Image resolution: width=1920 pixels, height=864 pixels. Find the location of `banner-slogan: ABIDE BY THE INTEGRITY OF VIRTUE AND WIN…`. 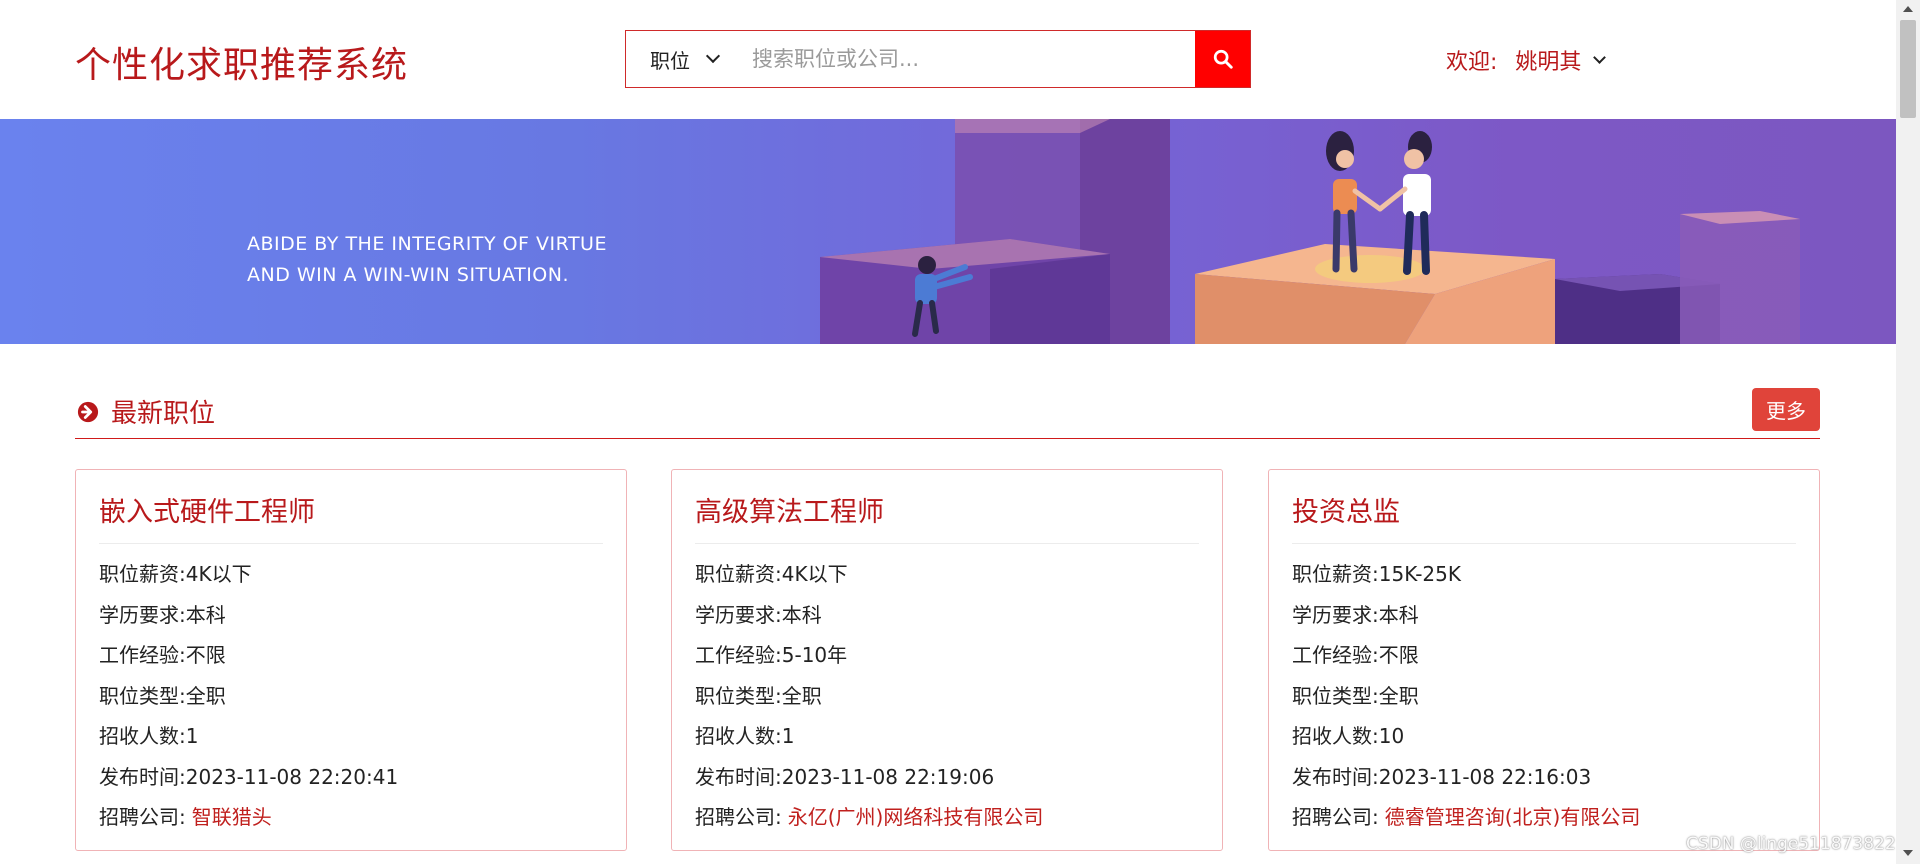

banner-slogan: ABIDE BY THE INTEGRITY OF VIRTUE AND WIN… is located at coordinates (427, 260).